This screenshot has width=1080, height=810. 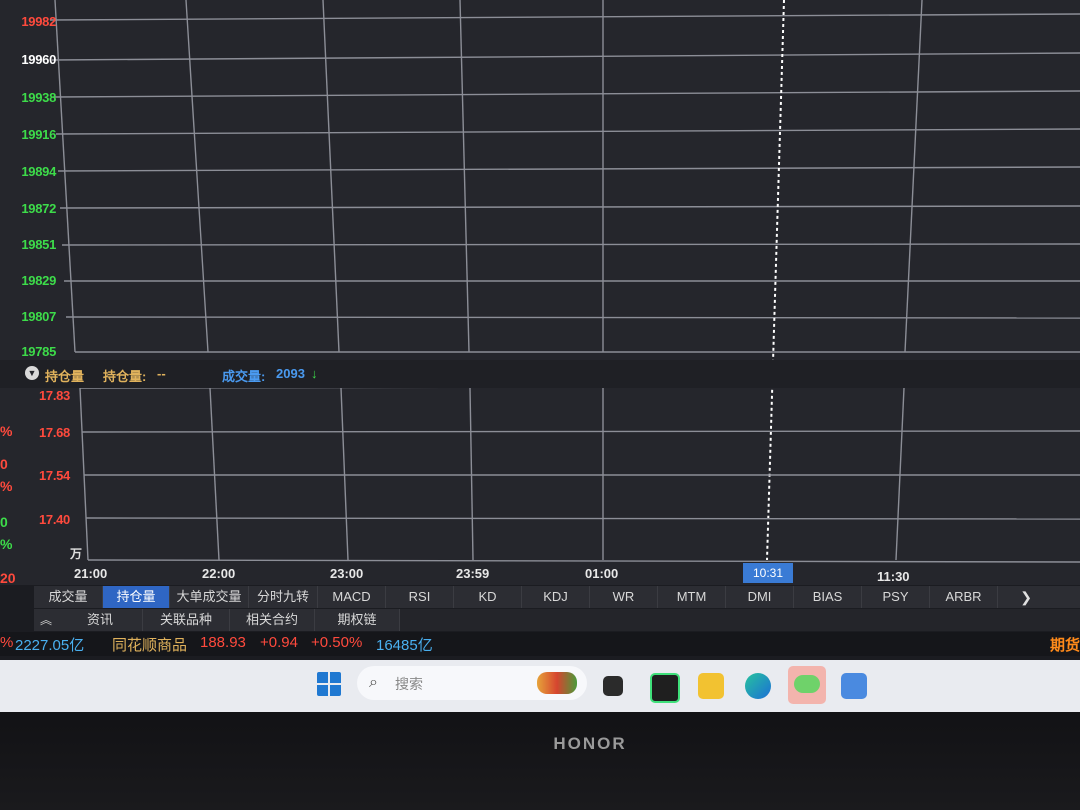 I want to click on oi-axis: 17.83 17.68 17.54 17.40, so click(x=45, y=478).